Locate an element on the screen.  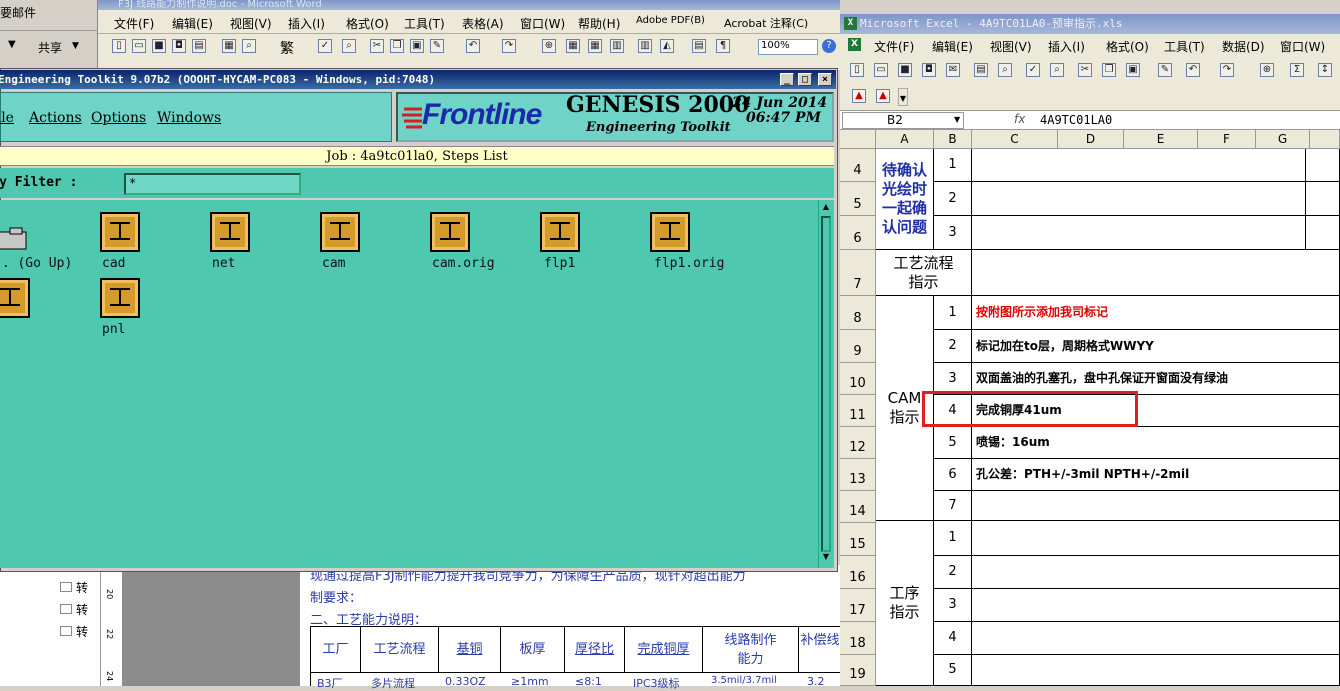
folder-icon is located at coordinates (15, 238).